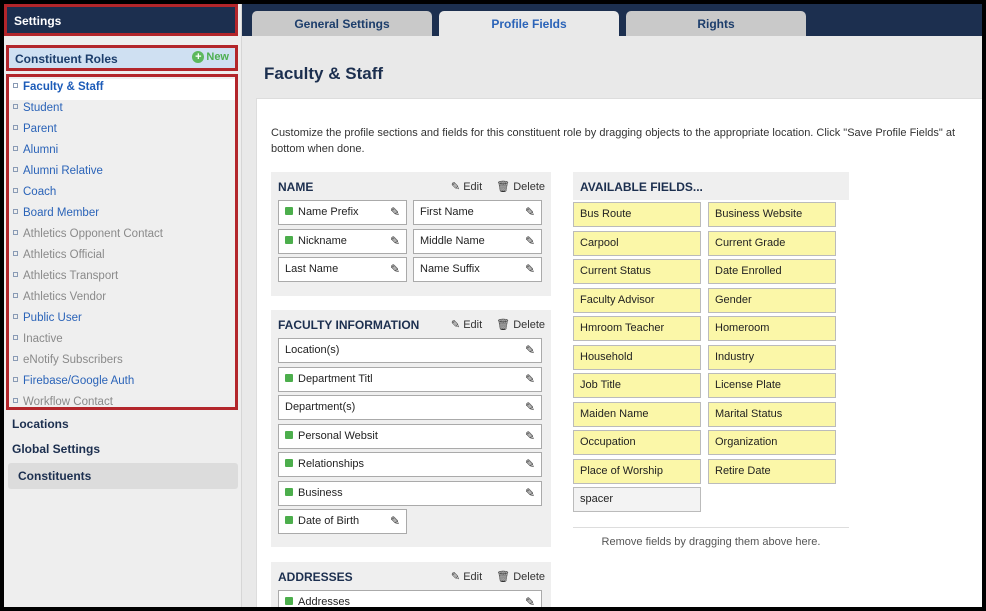 This screenshot has height=611, width=986. I want to click on field-label: Name Suffix, so click(450, 269).